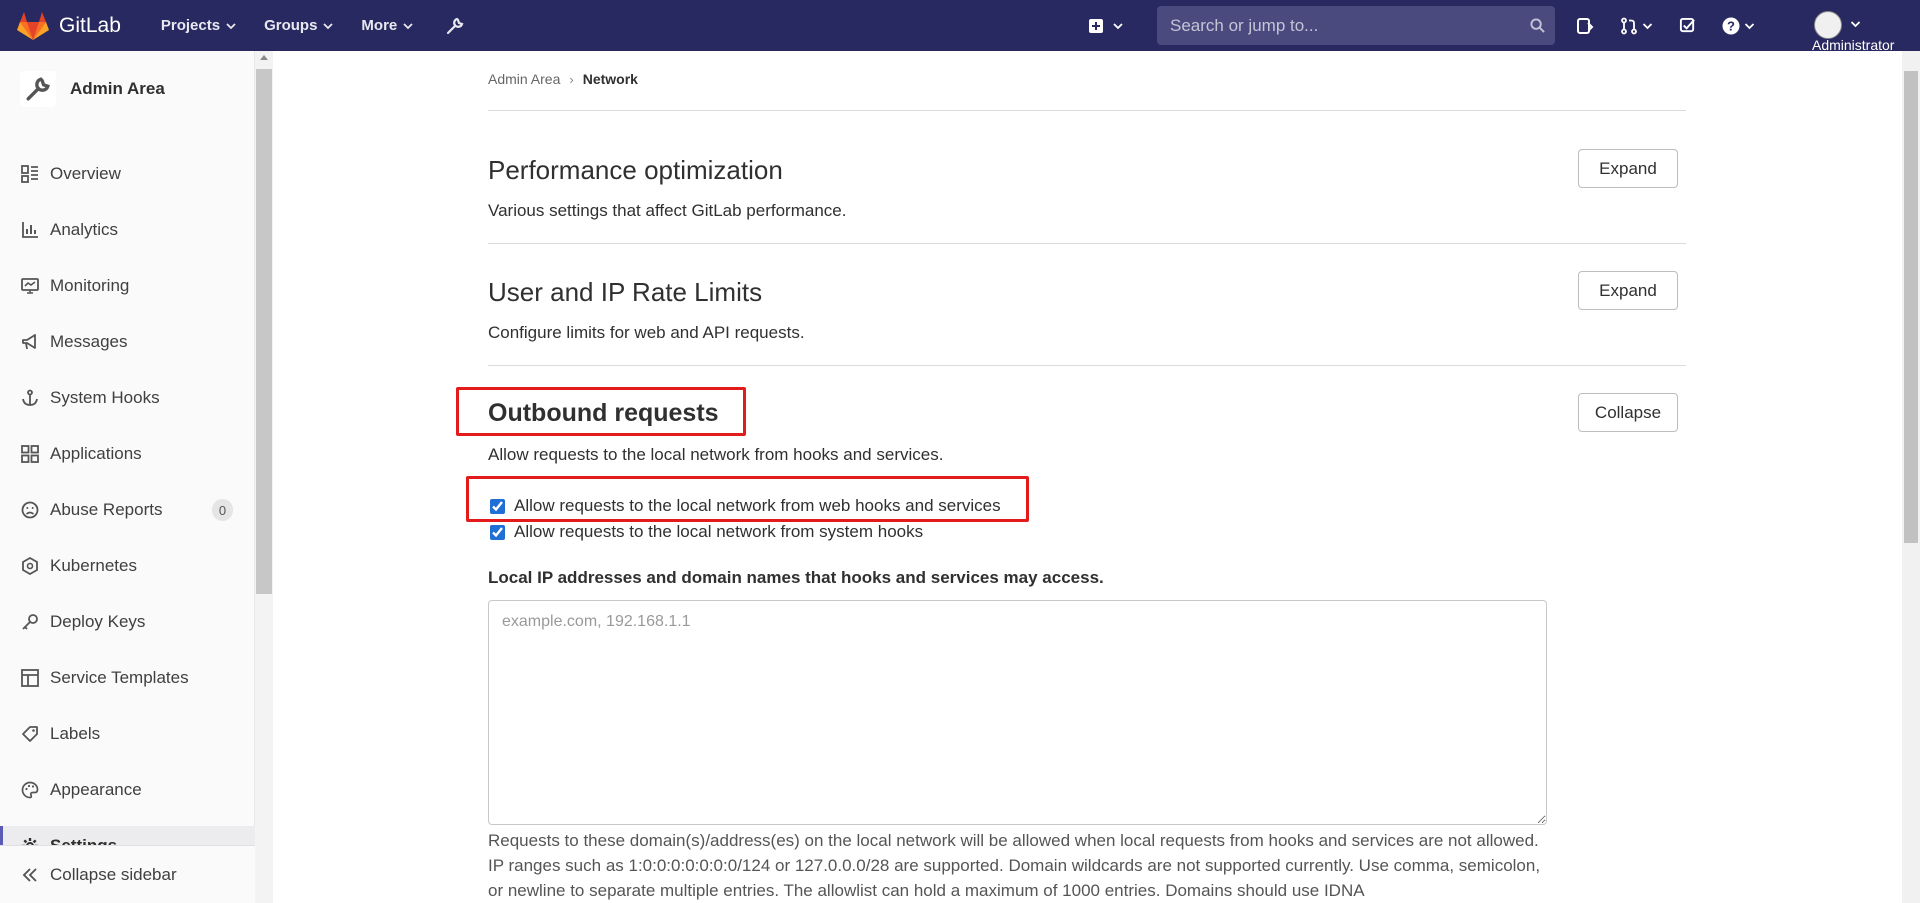 This screenshot has height=903, width=1920. I want to click on frown-icon, so click(30, 510).